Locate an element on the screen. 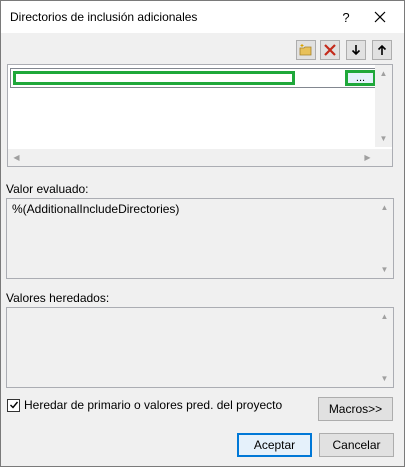  help-label: ? is located at coordinates (346, 17).